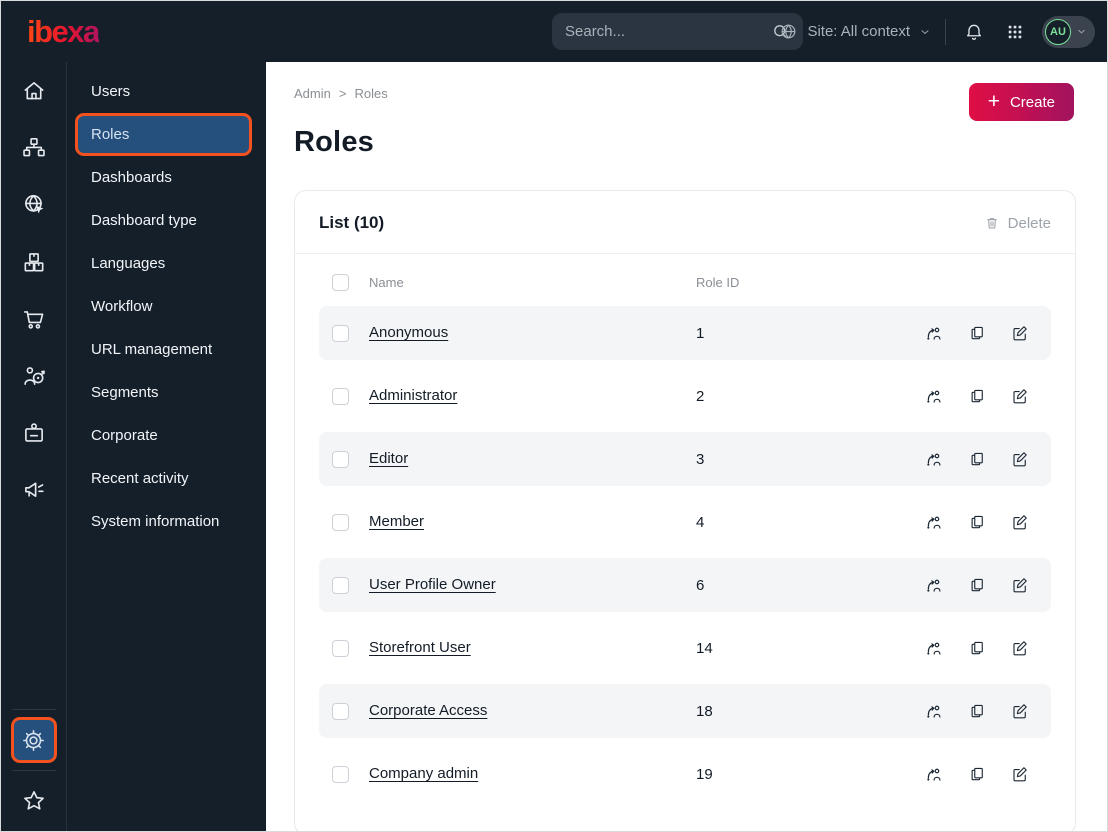 Image resolution: width=1108 pixels, height=832 pixels. I want to click on menu-item-languages: Languages, so click(166, 263).